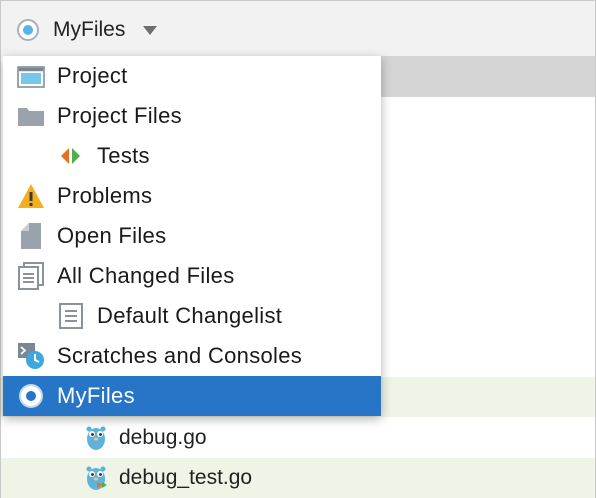 The image size is (596, 498). What do you see at coordinates (298, 29) in the screenshot?
I see `tool-window-toolbar: MyFiles` at bounding box center [298, 29].